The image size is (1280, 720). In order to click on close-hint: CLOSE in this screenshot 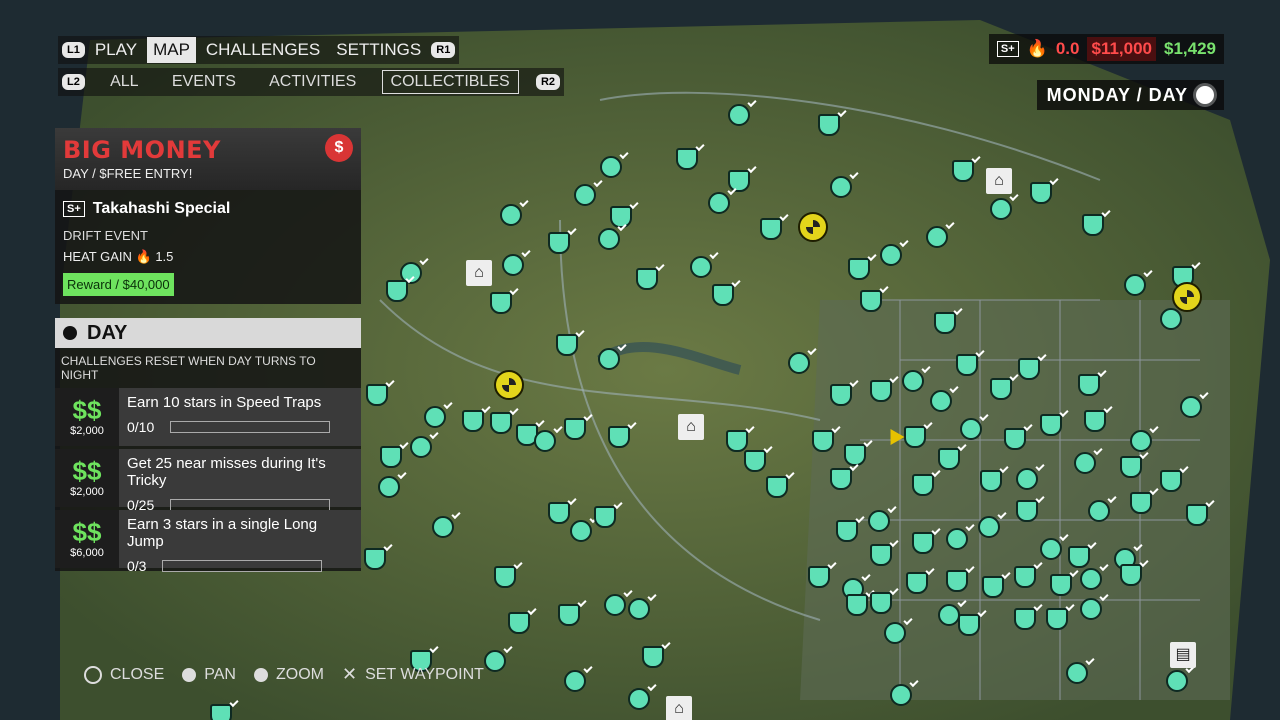, I will do `click(124, 674)`.